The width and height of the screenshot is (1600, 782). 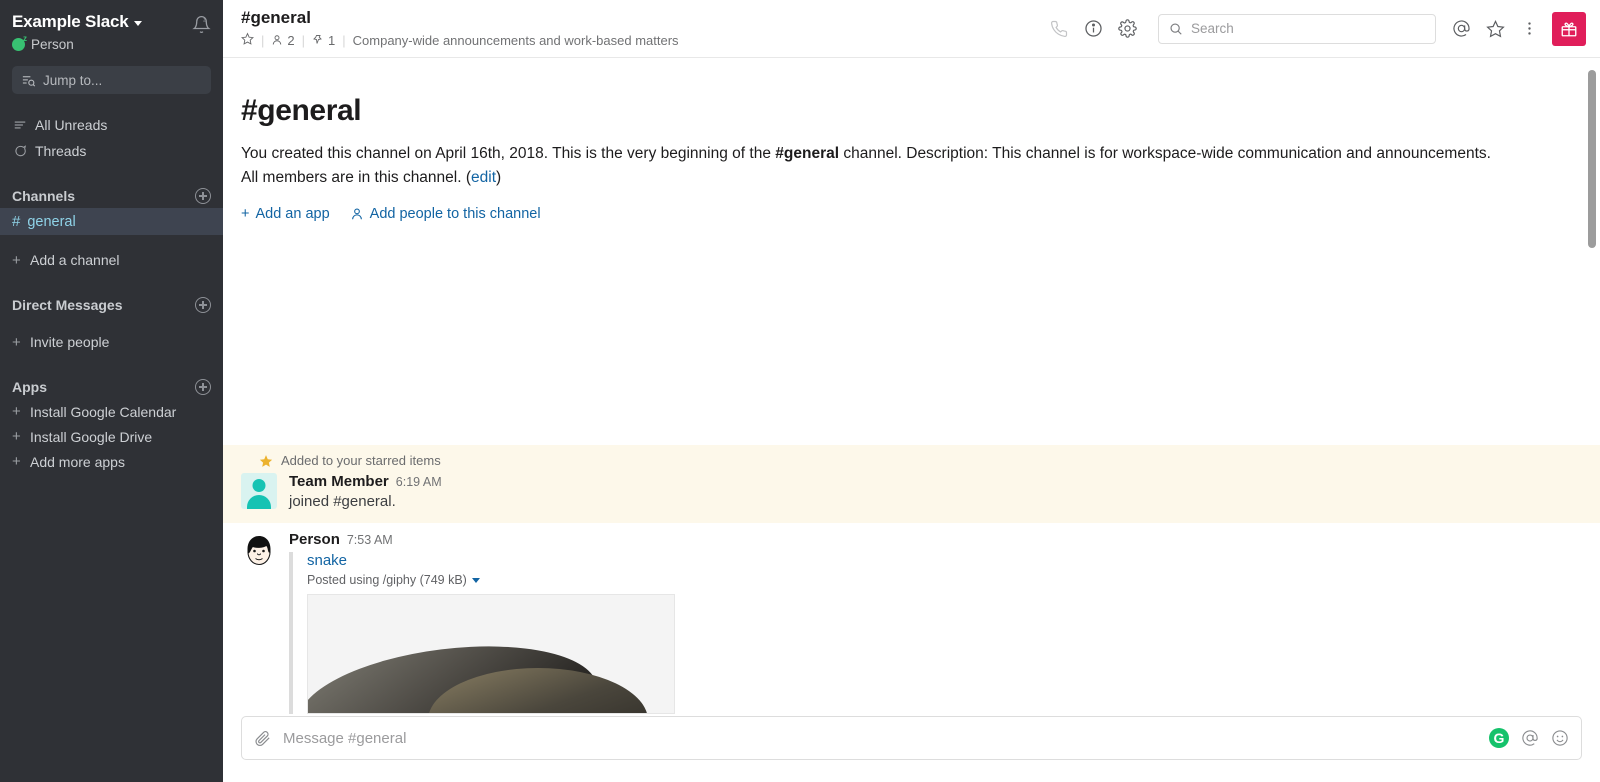 I want to click on workspace-switcher: Example Slack, so click(x=102, y=22).